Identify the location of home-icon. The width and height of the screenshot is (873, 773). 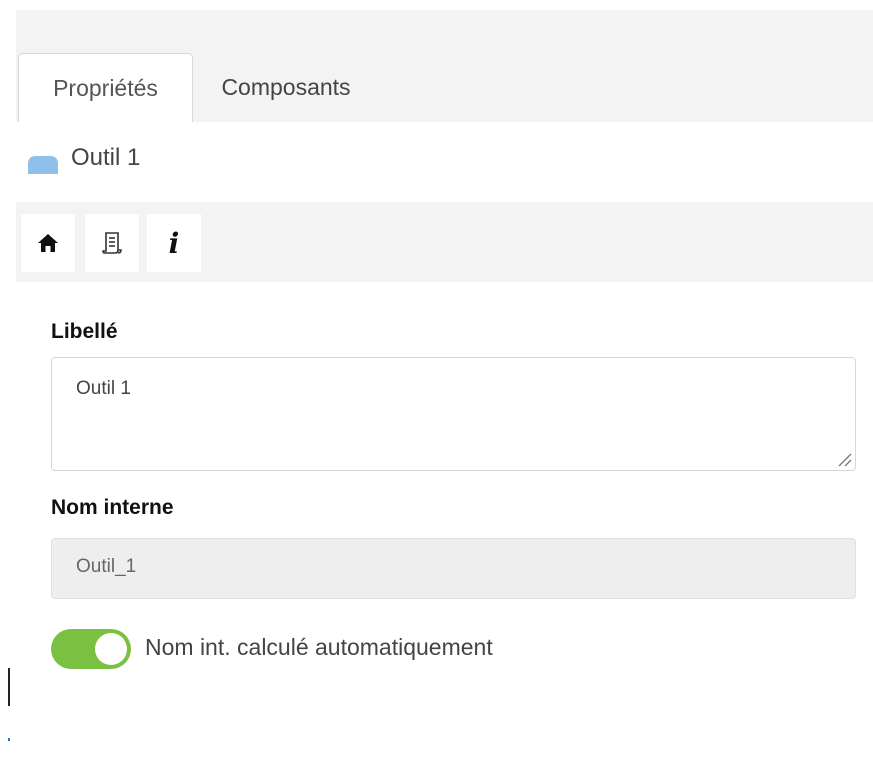
(48, 243).